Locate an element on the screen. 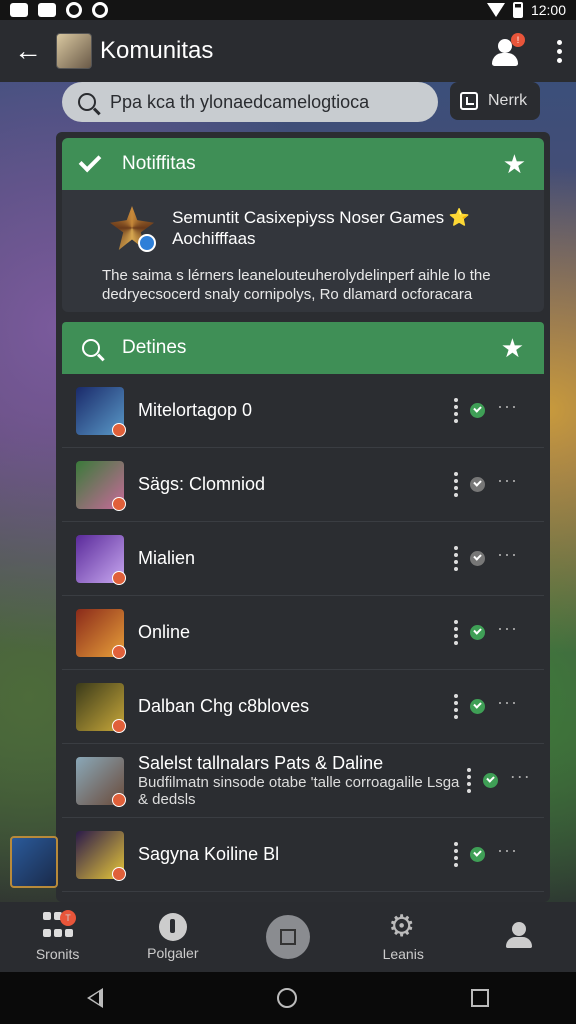  system-back-icon is located at coordinates (95, 998).